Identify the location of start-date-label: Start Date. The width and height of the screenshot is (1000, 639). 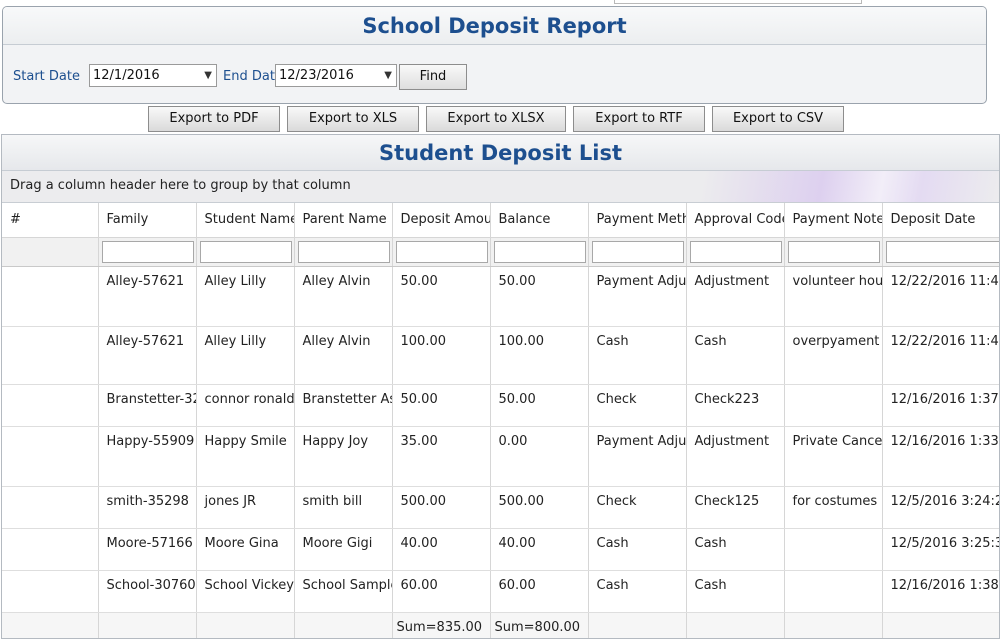
(46, 76).